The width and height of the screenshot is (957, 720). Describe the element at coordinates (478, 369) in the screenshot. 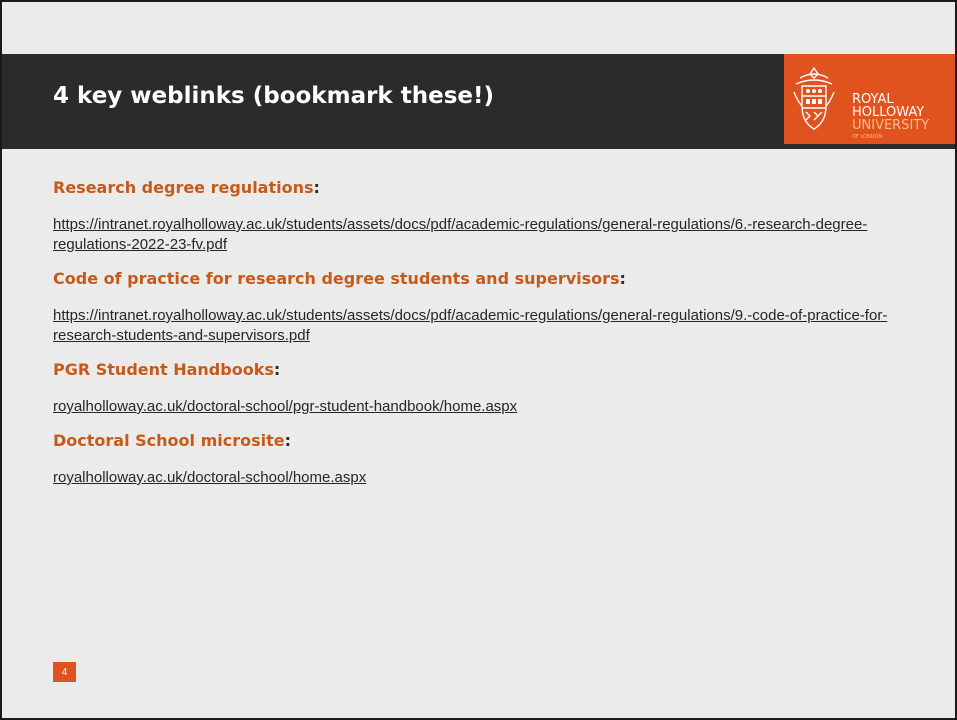

I see `section-heading: PGR Student Handbooks:` at that location.